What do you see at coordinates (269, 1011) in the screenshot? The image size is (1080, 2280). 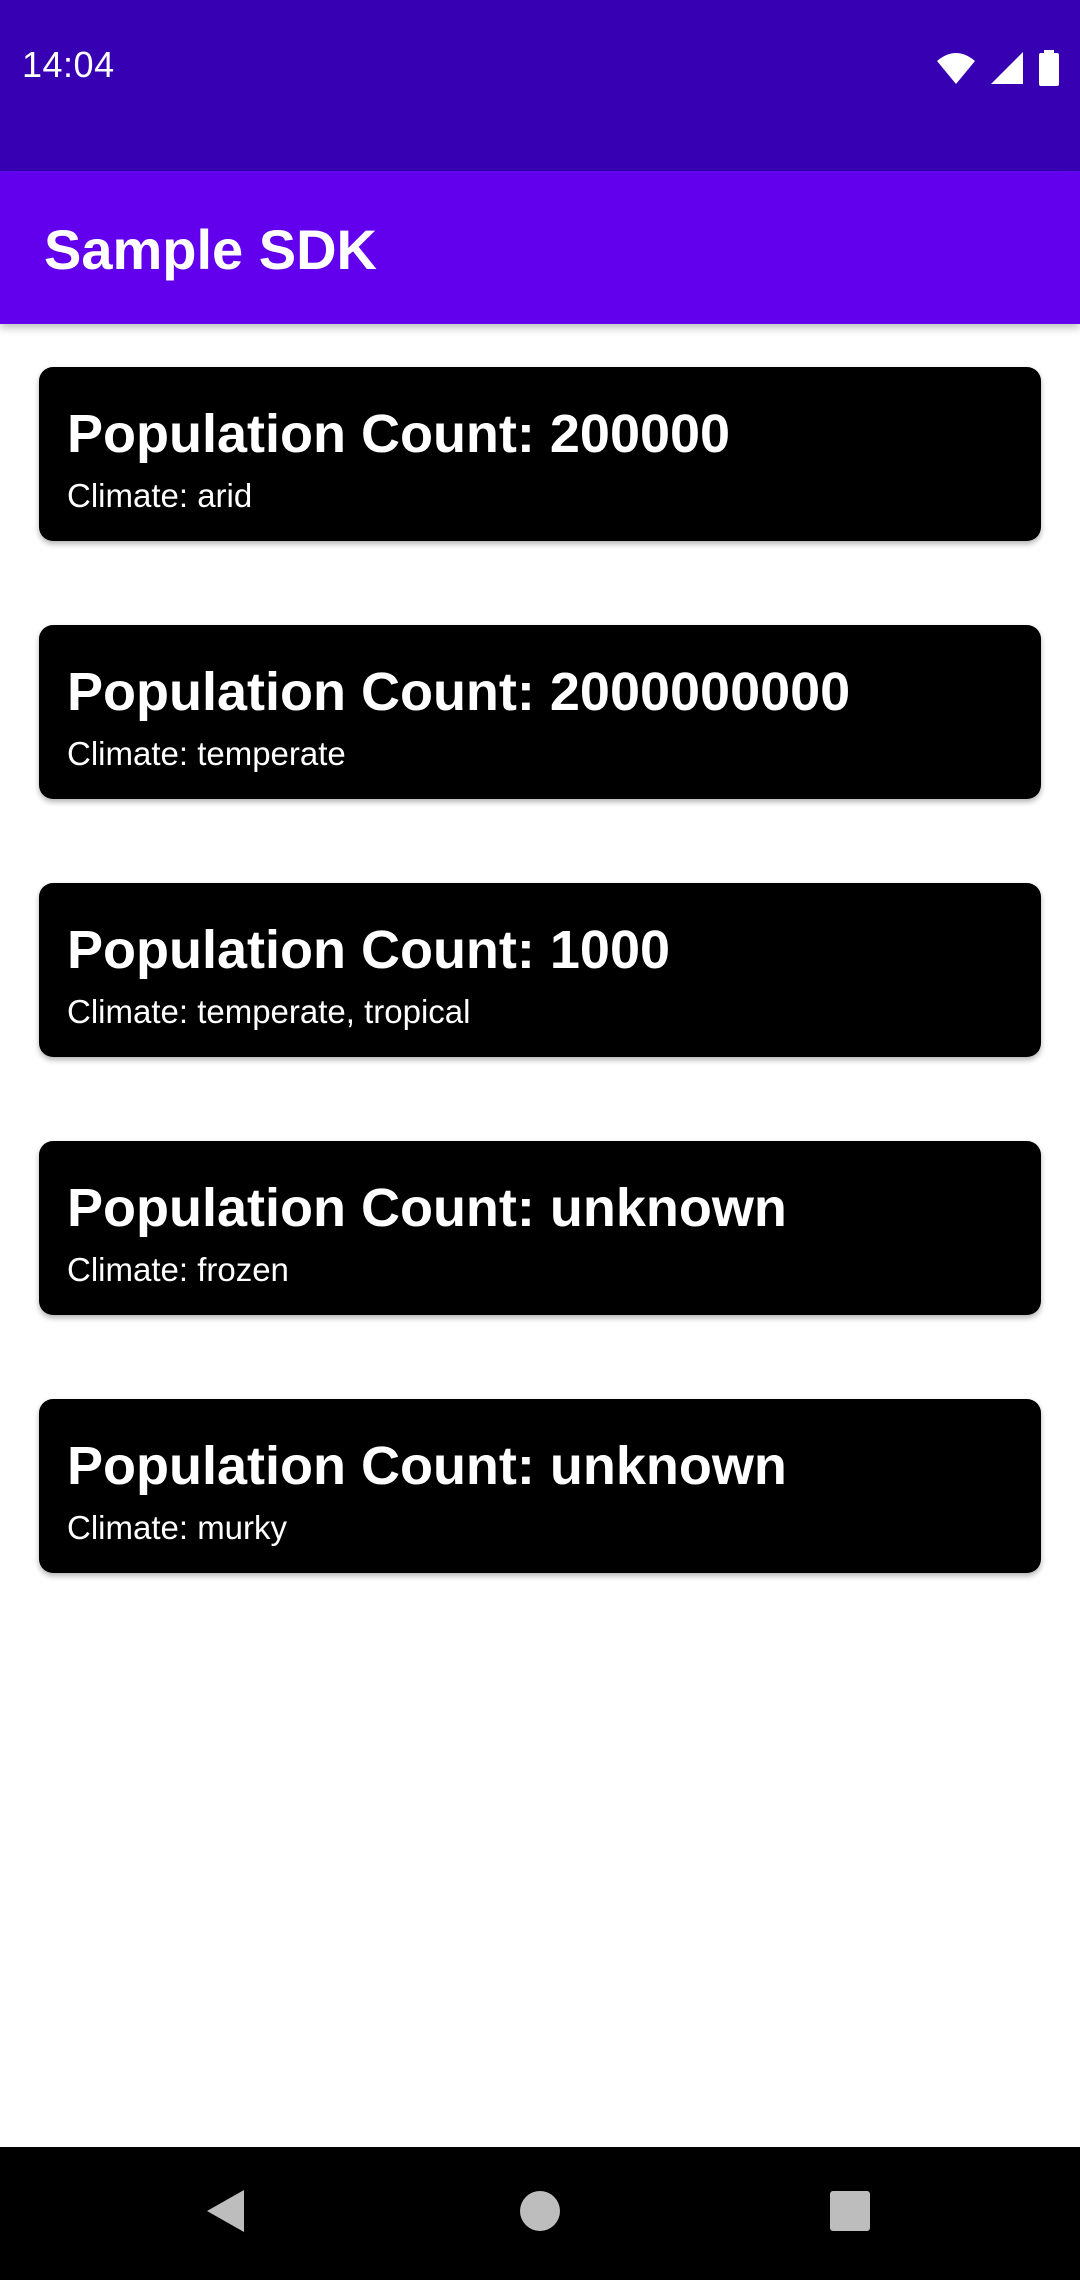 I see `climate-label: Climate: temperate, tropical` at bounding box center [269, 1011].